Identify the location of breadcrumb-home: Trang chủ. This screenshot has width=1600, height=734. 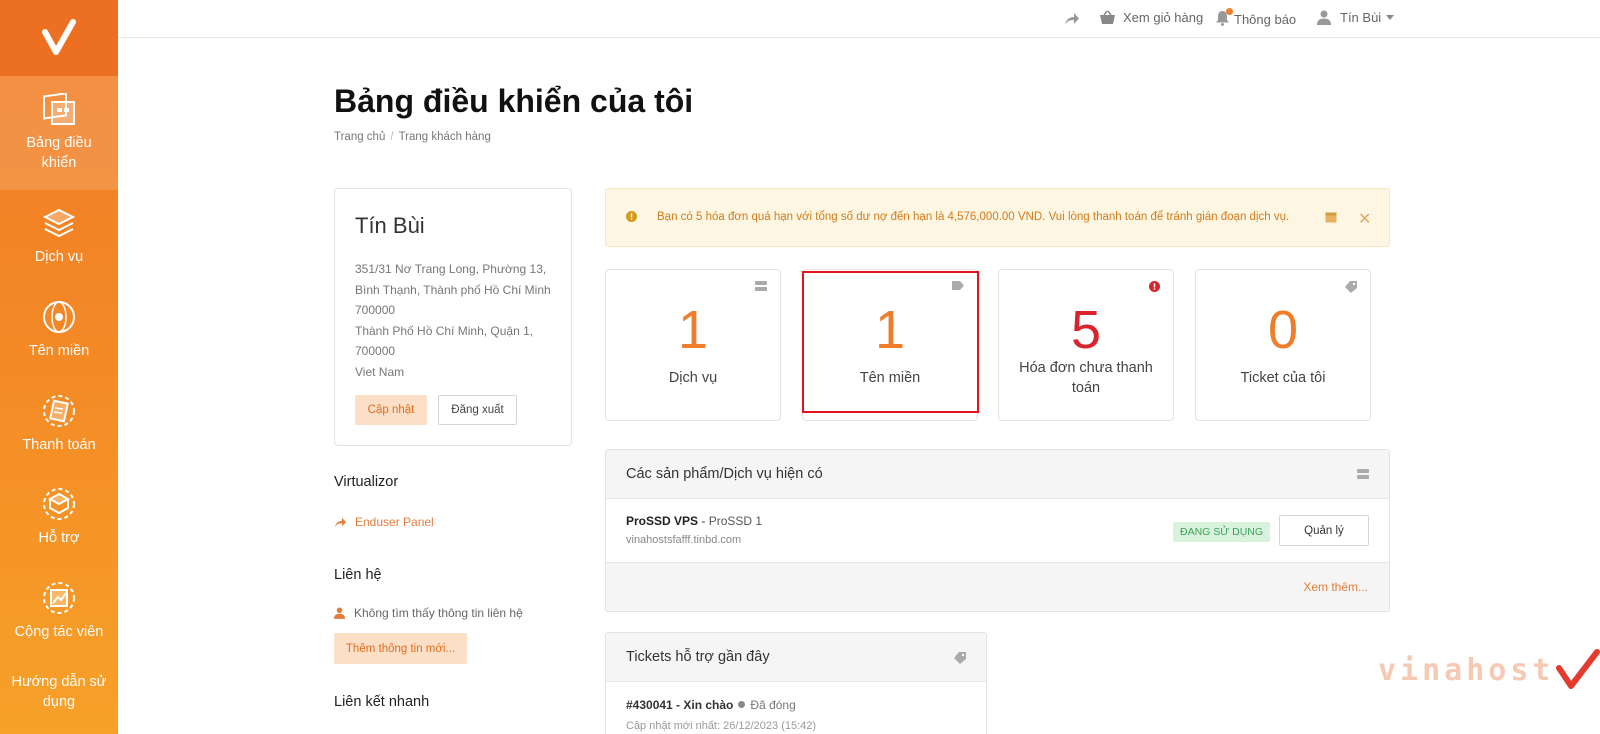
(359, 137).